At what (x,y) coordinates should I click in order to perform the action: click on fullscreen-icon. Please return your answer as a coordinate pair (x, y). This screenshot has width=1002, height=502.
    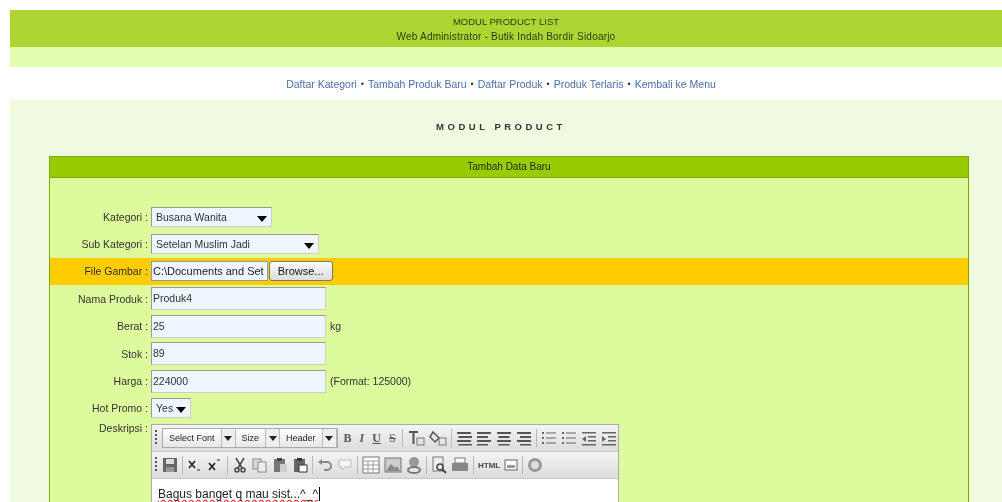
    Looking at the image, I should click on (511, 465).